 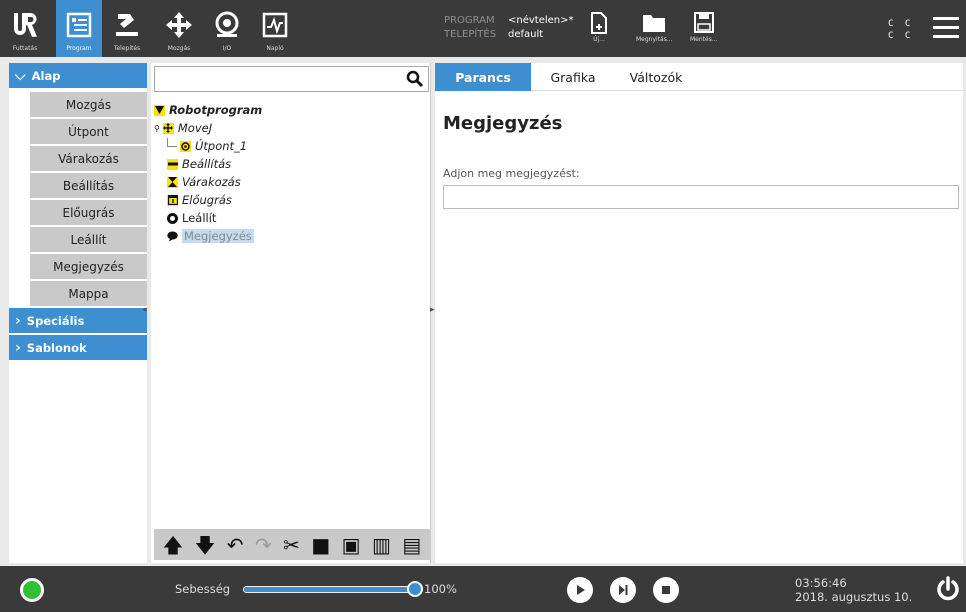 I want to click on move-tab: Mozgás, so click(x=179, y=28).